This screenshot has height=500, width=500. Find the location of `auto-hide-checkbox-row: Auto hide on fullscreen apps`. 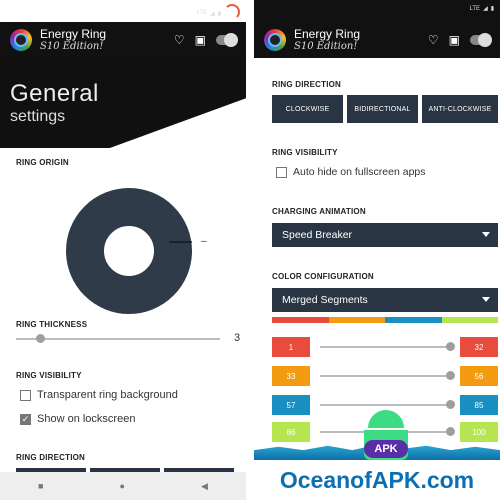

auto-hide-checkbox-row: Auto hide on fullscreen apps is located at coordinates (351, 172).